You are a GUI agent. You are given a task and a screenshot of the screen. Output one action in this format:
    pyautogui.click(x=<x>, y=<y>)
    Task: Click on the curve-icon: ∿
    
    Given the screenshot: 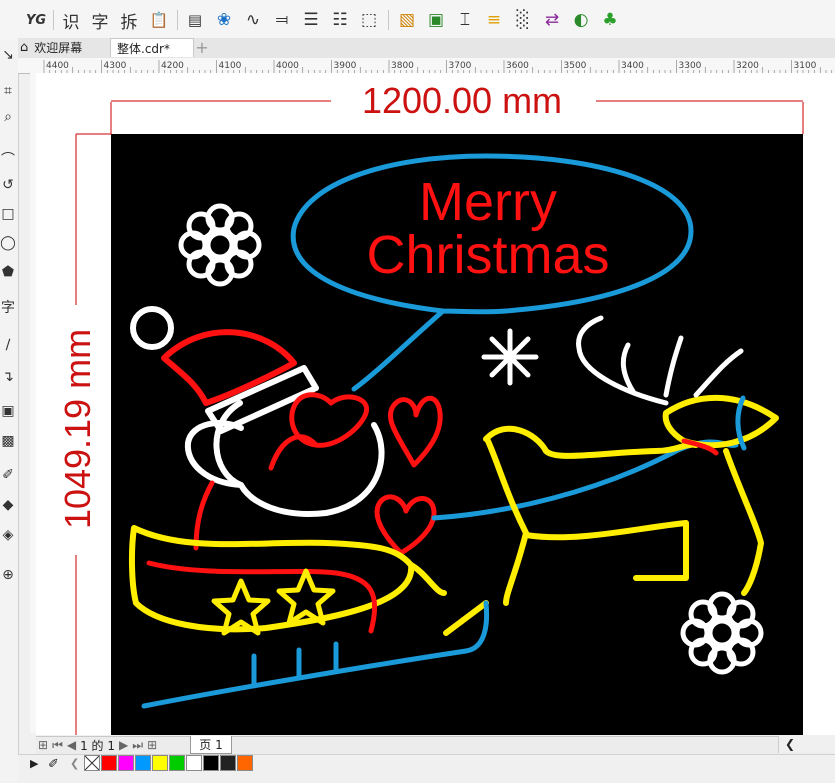 What is the action you would take?
    pyautogui.click(x=253, y=20)
    